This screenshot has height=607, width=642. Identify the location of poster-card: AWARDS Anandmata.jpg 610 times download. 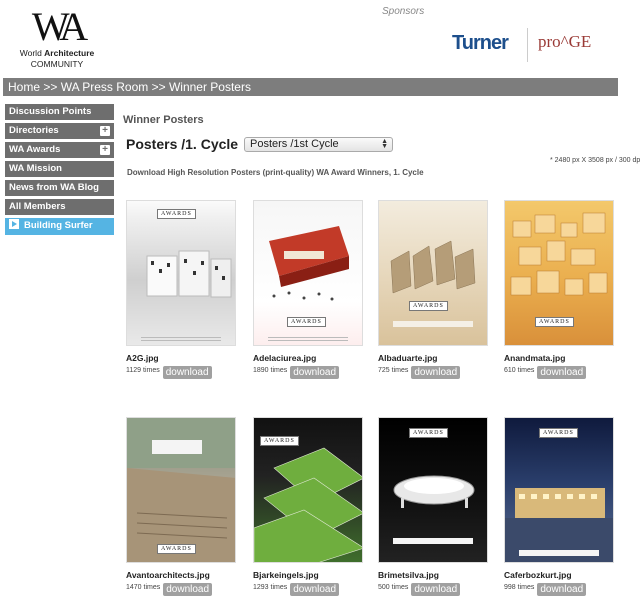
(559, 289).